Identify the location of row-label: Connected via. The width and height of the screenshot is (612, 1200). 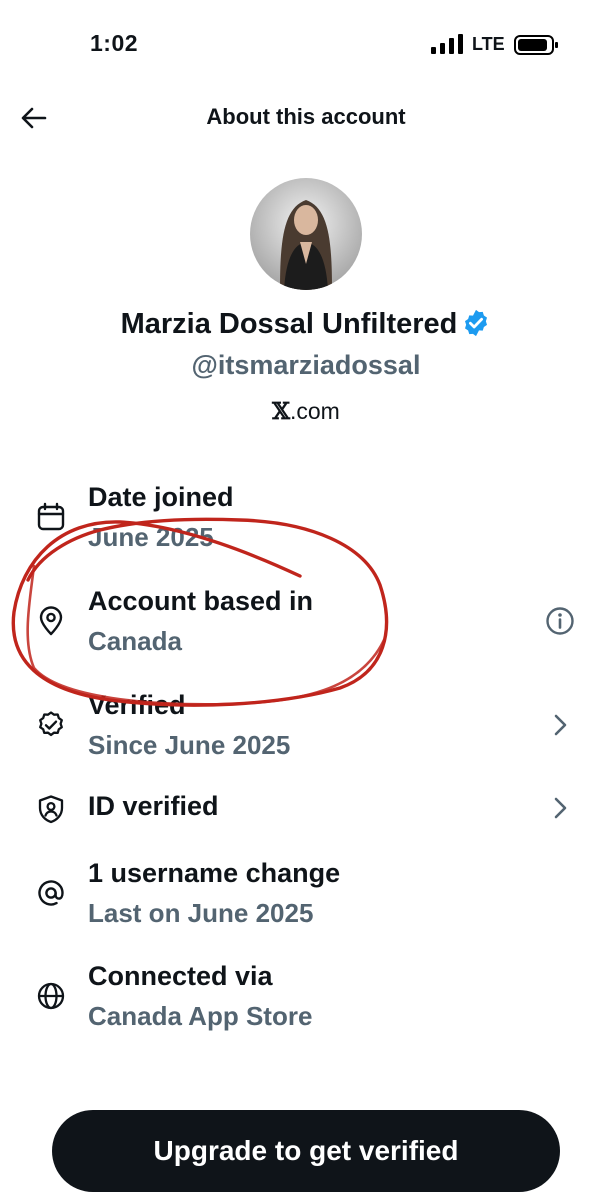
(180, 976).